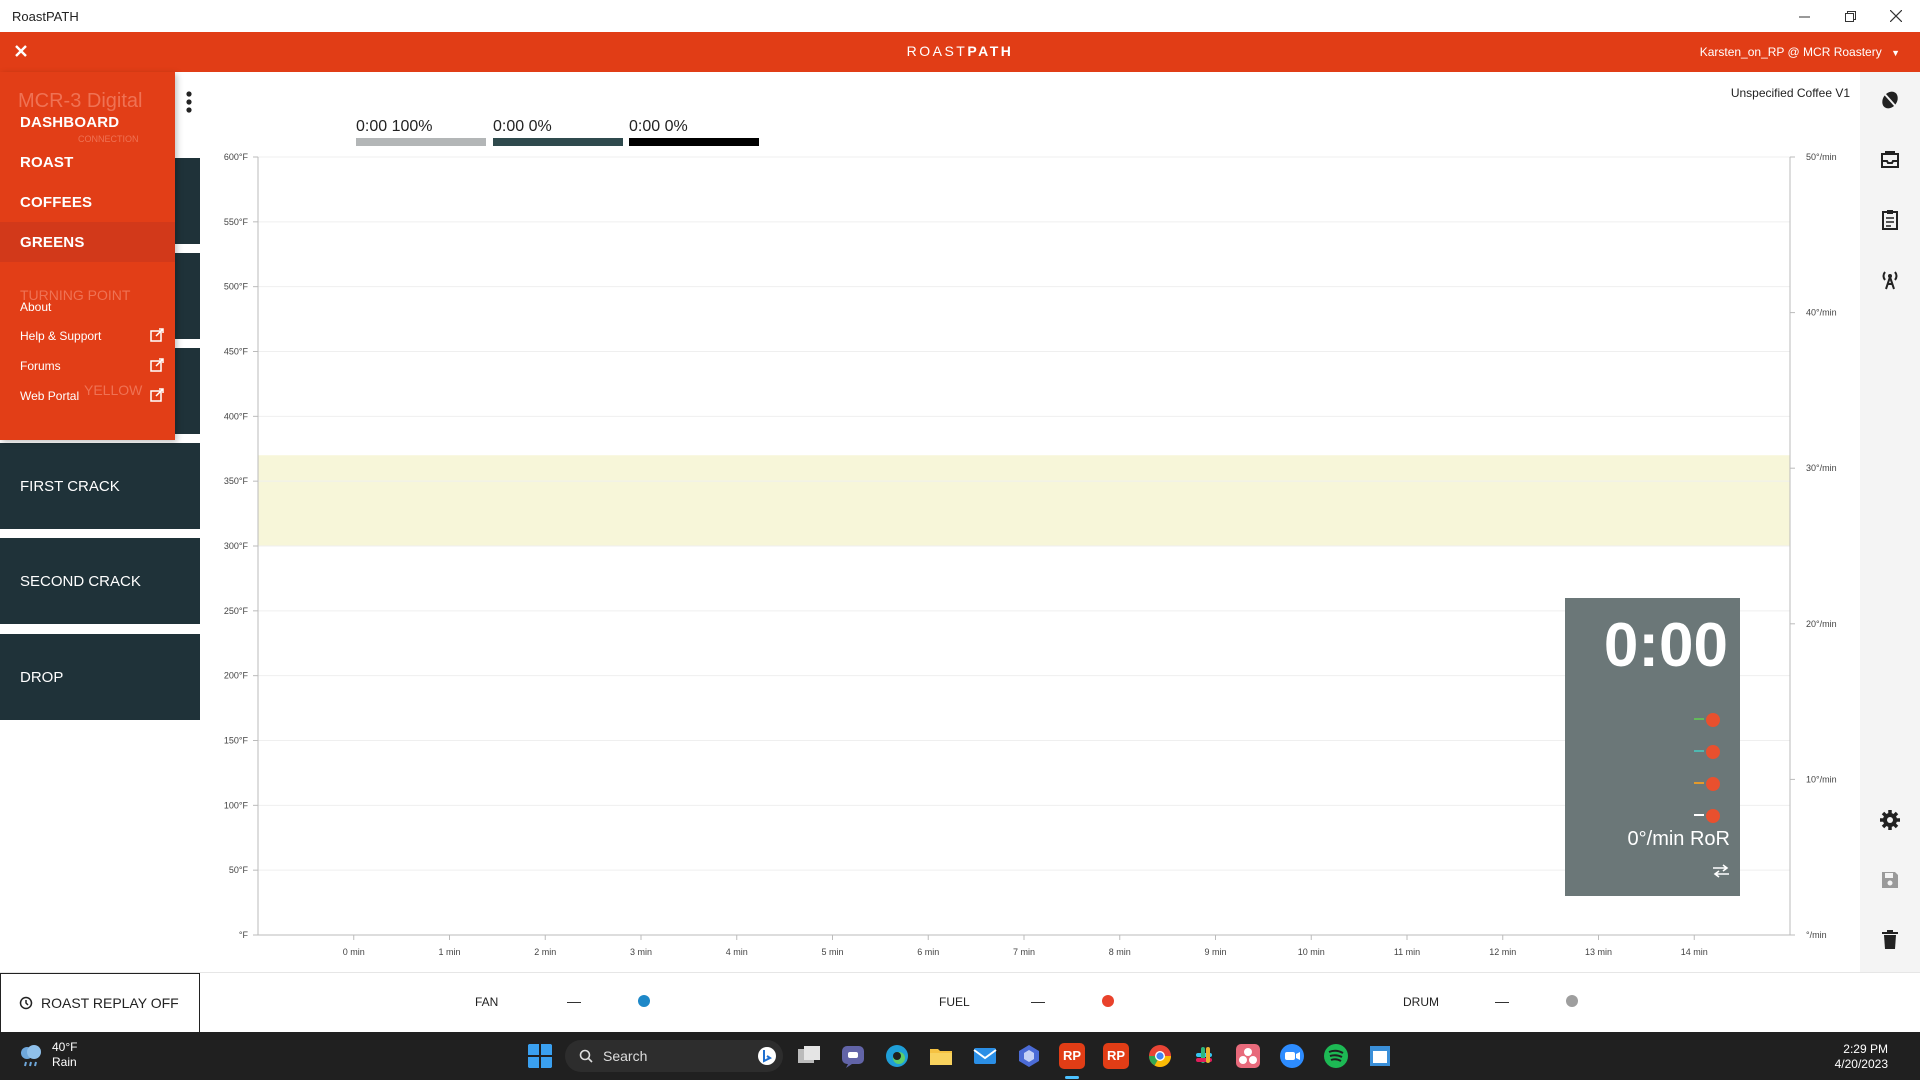 The image size is (1920, 1080). Describe the element at coordinates (960, 1056) in the screenshot. I see `os-taskbar: 40°F Rain Search RP RP 2:29 PM 4/20/2023` at that location.